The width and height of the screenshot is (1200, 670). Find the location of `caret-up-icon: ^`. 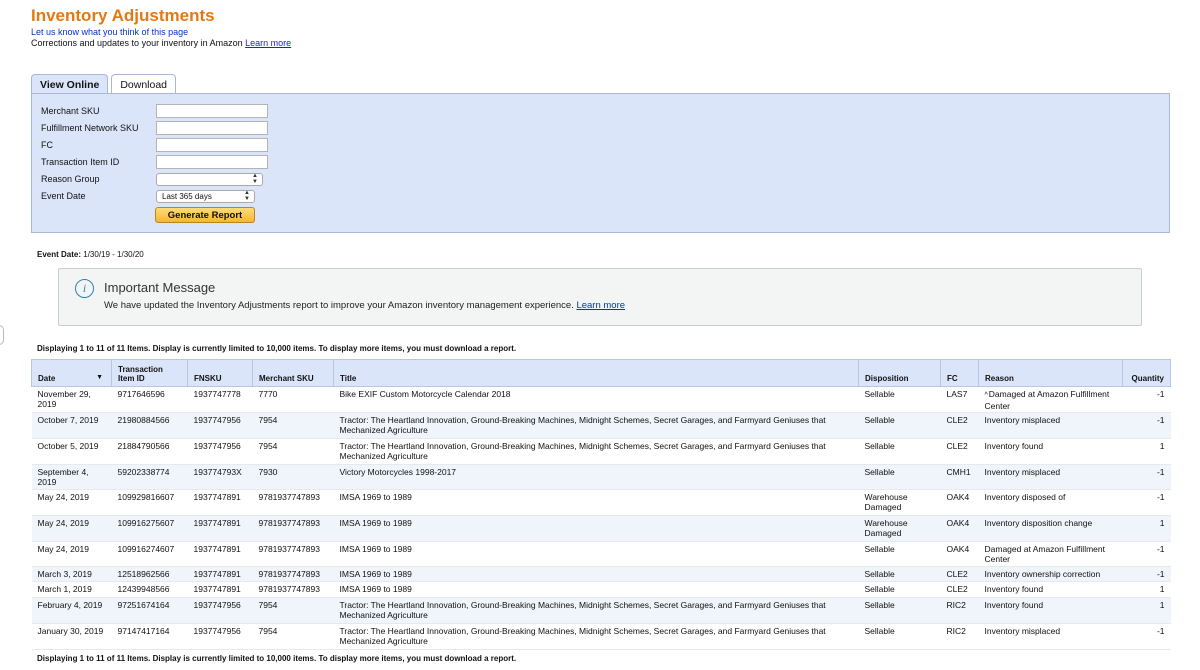

caret-up-icon: ^ is located at coordinates (986, 395).